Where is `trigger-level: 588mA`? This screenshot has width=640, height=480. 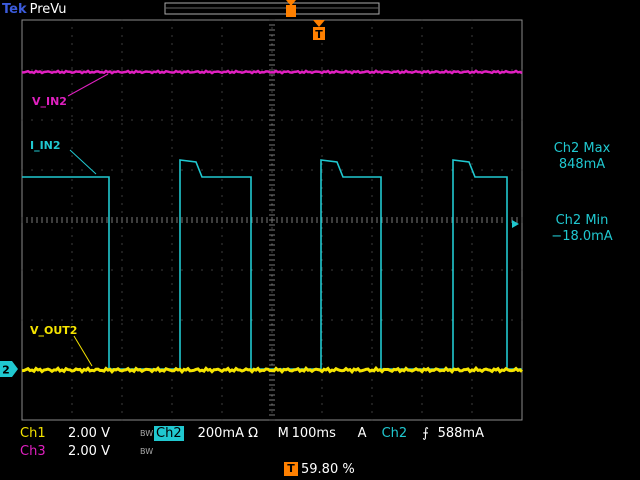
trigger-level: 588mA is located at coordinates (461, 433).